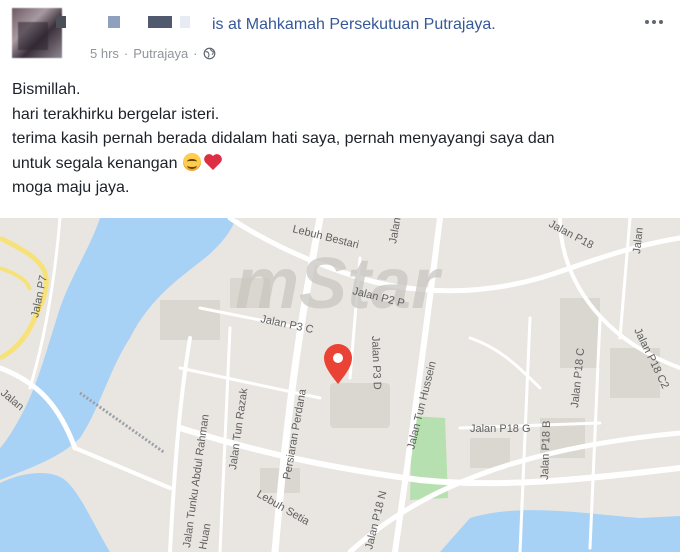  I want to click on more-options-icon, so click(654, 22).